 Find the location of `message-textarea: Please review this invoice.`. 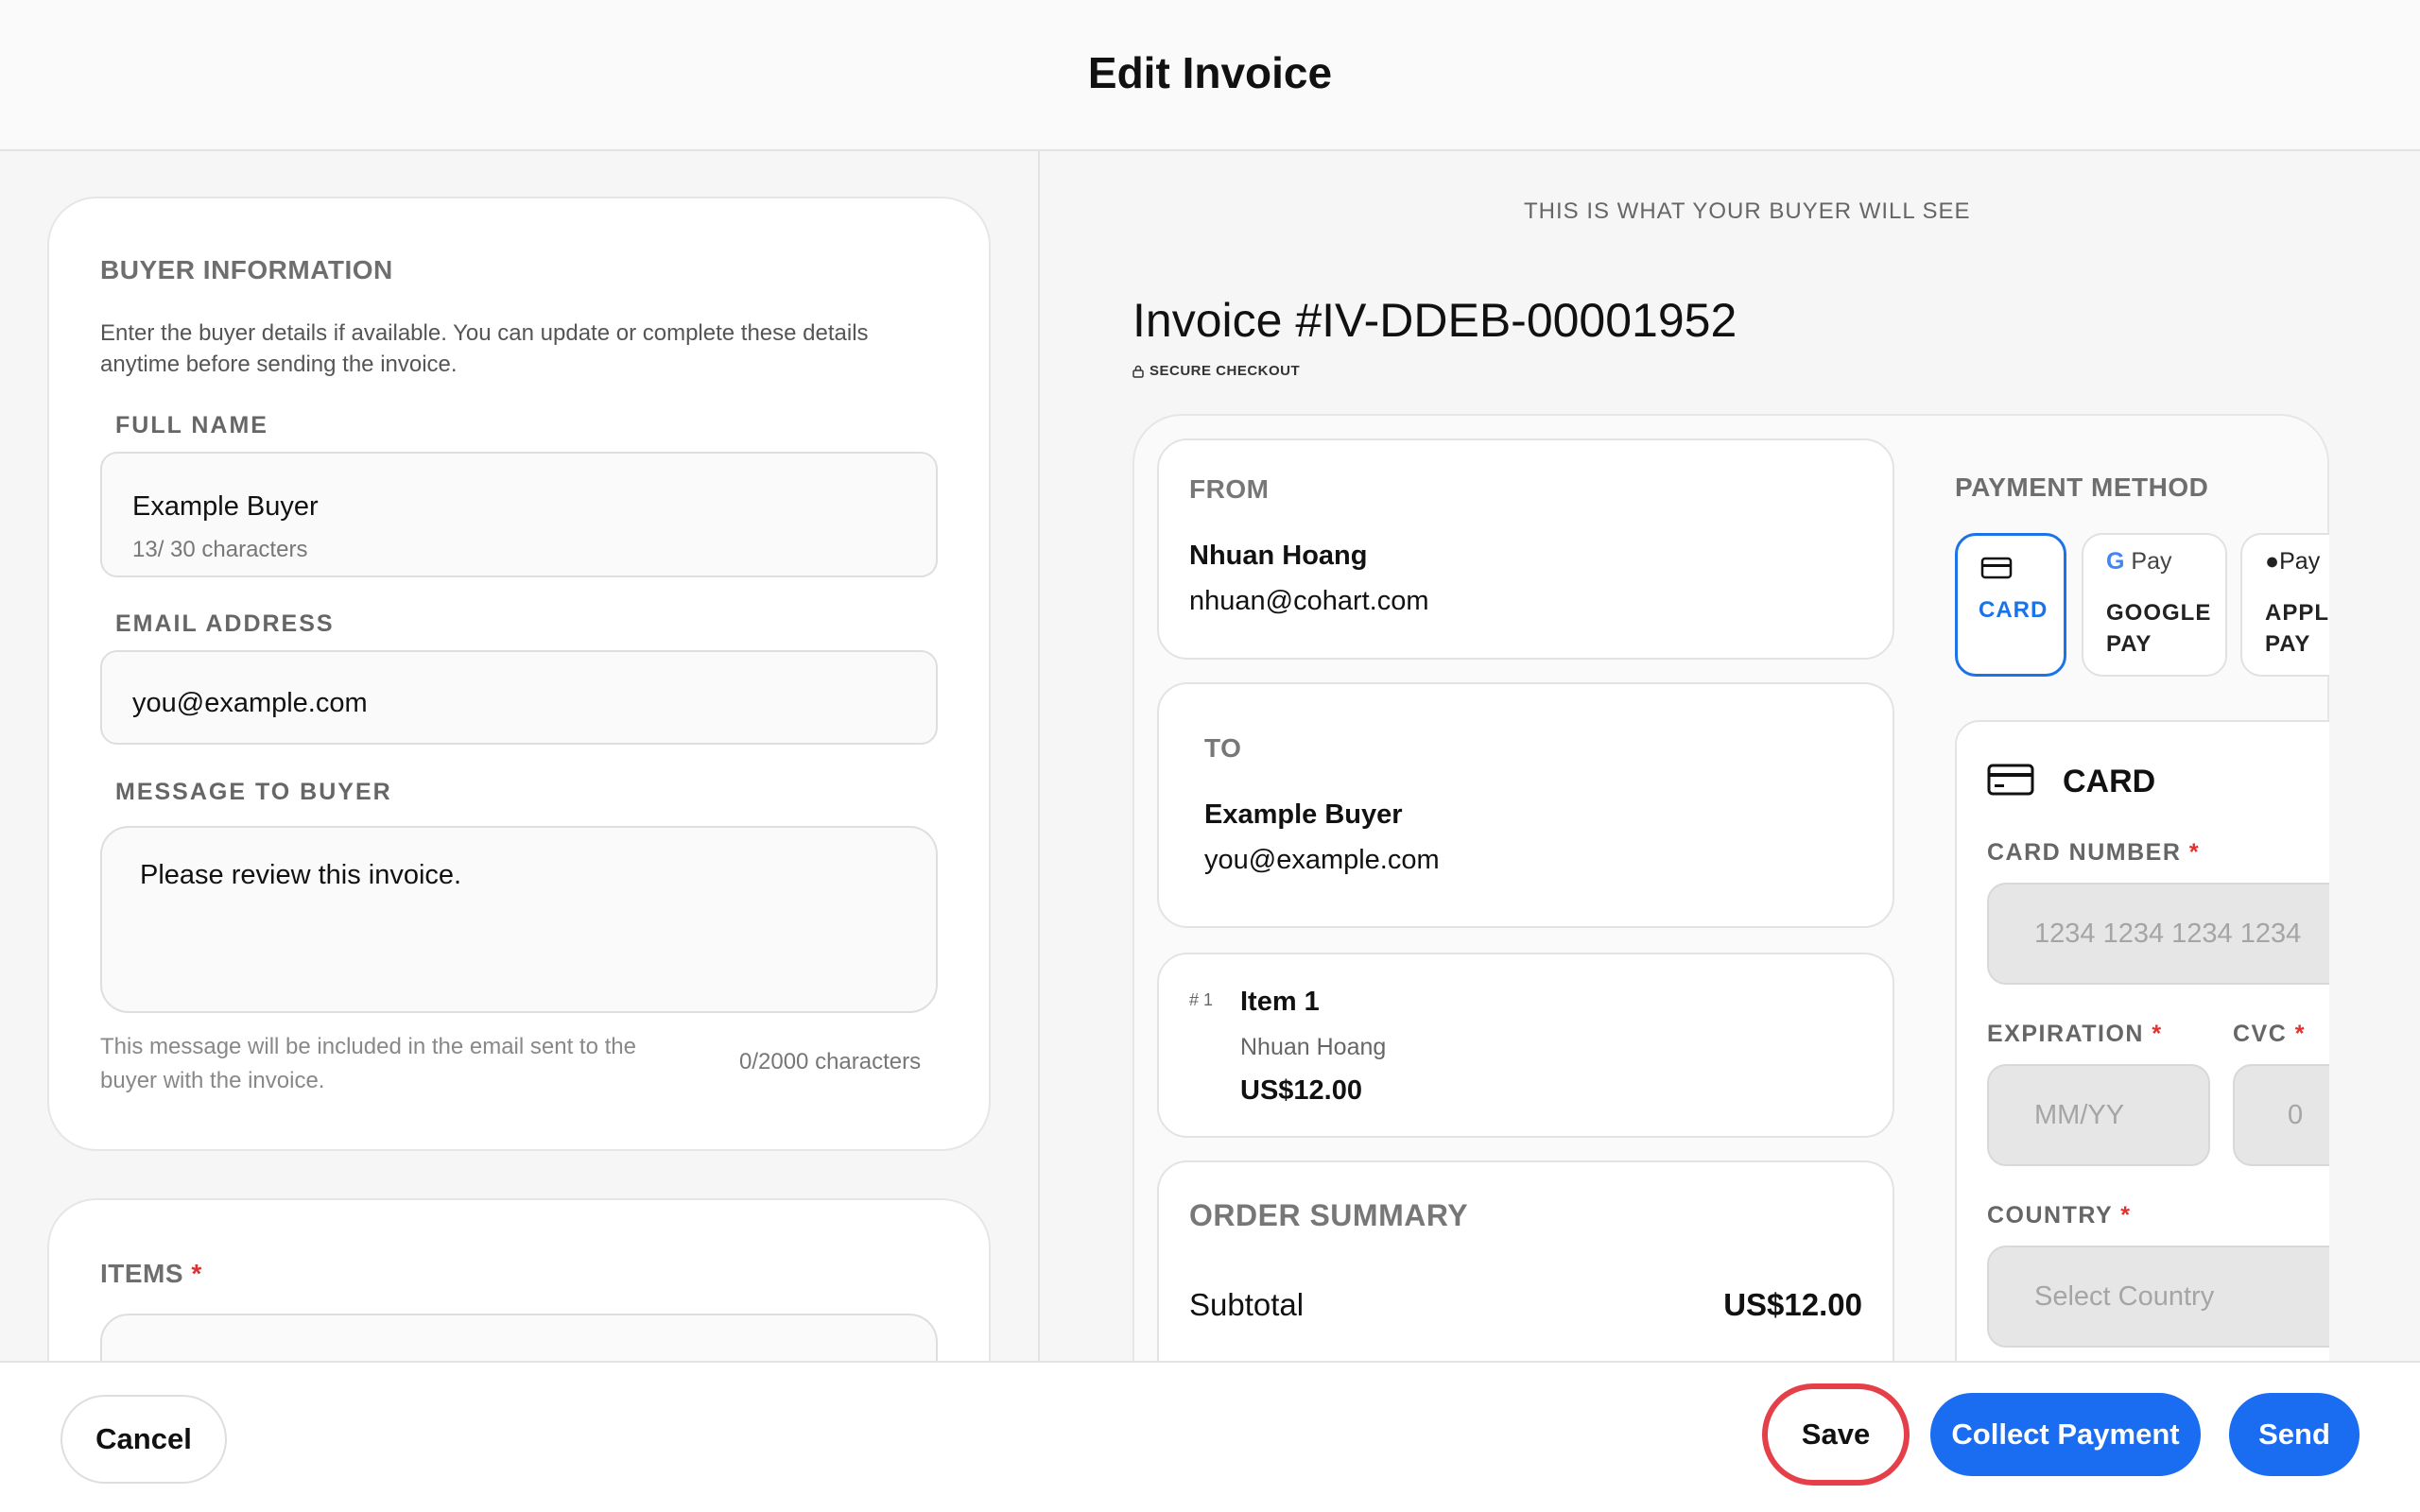

message-textarea: Please review this invoice. is located at coordinates (519, 919).